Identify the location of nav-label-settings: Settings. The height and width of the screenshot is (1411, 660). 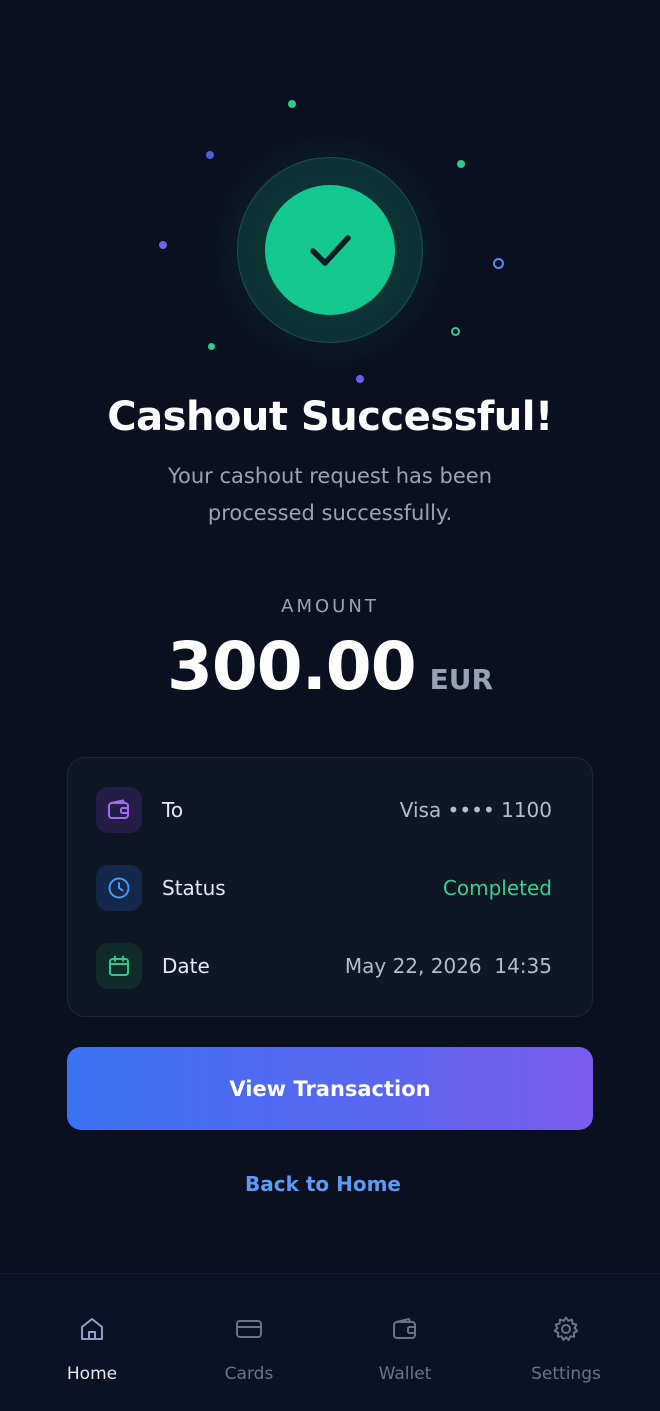
(566, 1374).